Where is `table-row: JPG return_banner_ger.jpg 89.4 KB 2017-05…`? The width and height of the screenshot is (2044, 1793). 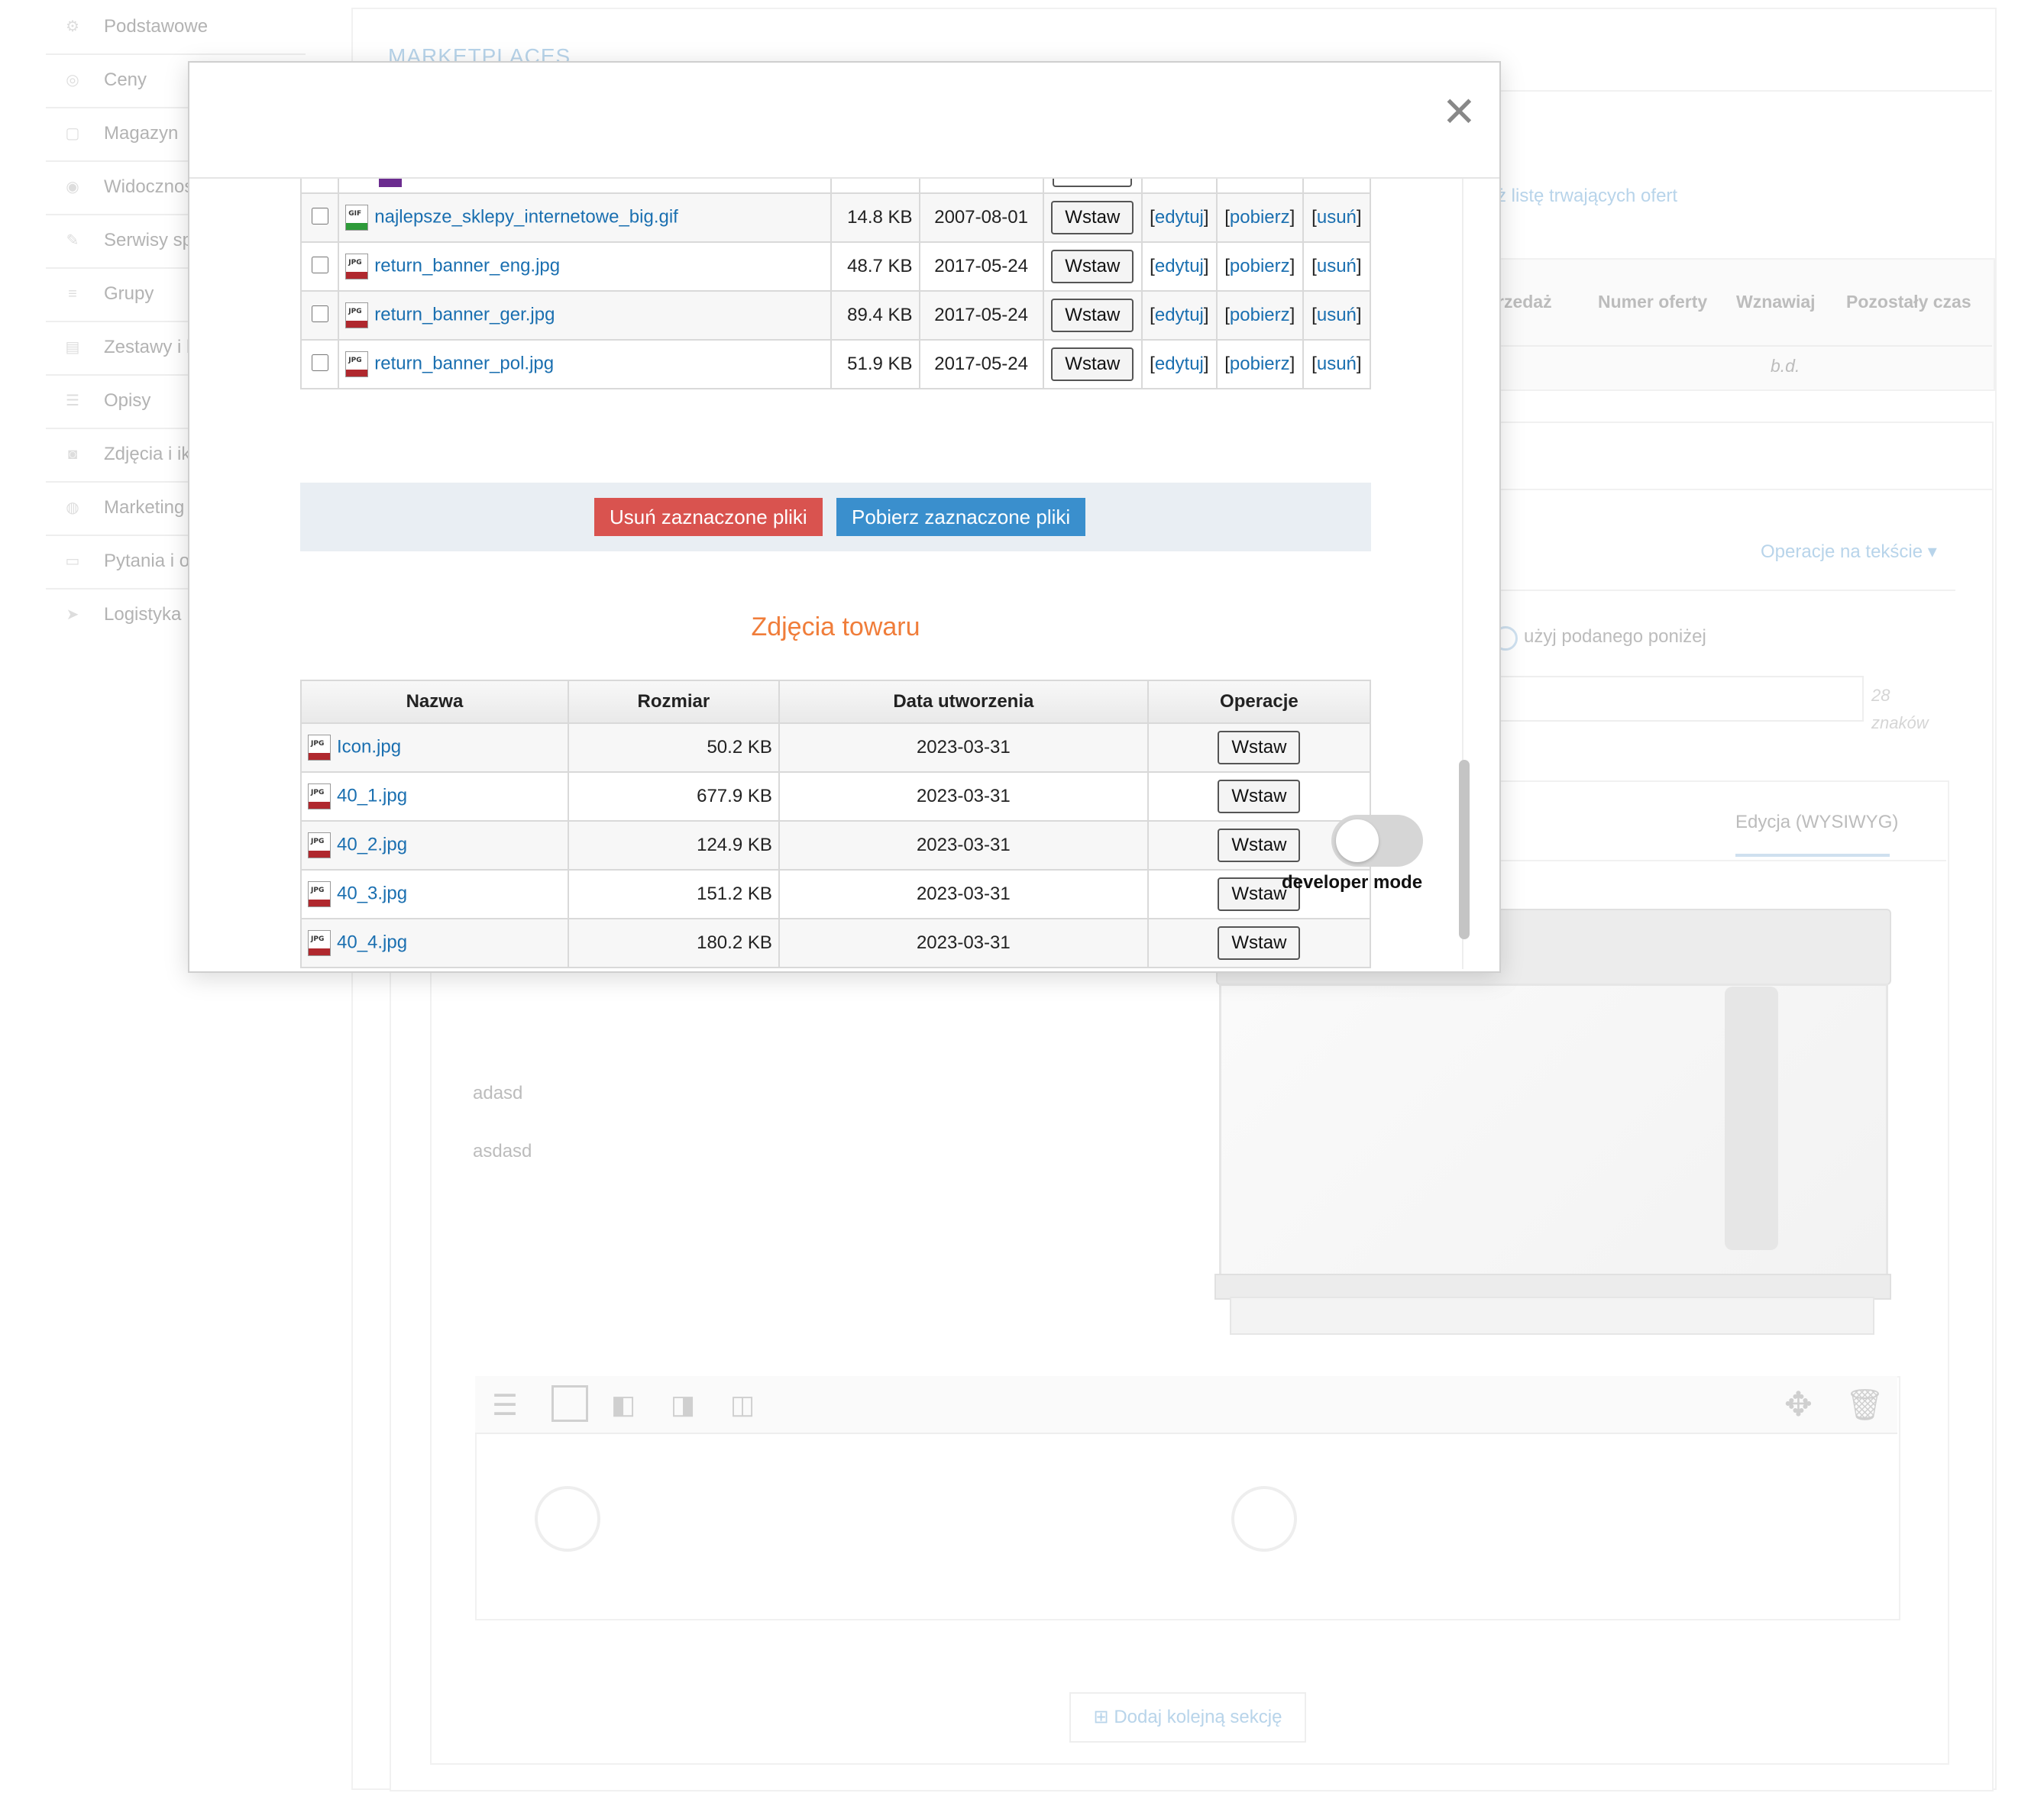 table-row: JPG return_banner_ger.jpg 89.4 KB 2017-05… is located at coordinates (835, 315).